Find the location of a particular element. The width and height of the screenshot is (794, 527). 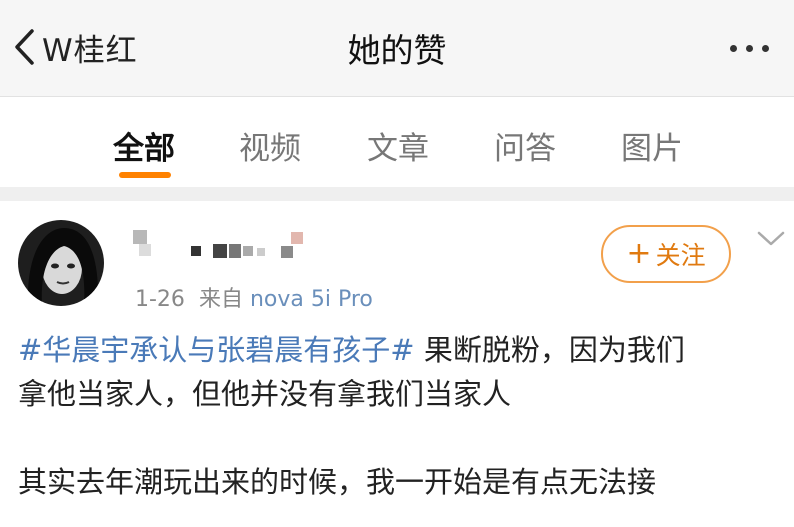

hashtag-link: #华晨宇承认与张碧晨有孩子# is located at coordinates (216, 350).